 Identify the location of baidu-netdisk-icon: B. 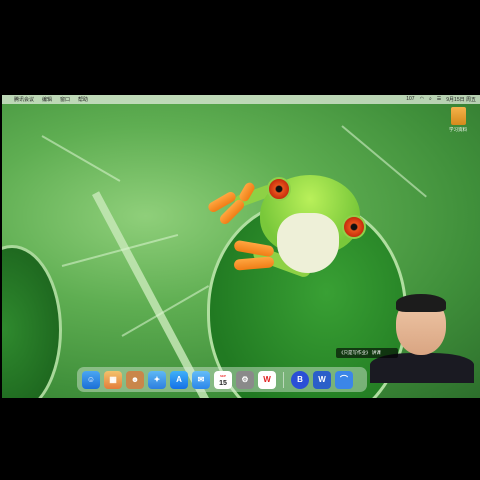
(300, 379).